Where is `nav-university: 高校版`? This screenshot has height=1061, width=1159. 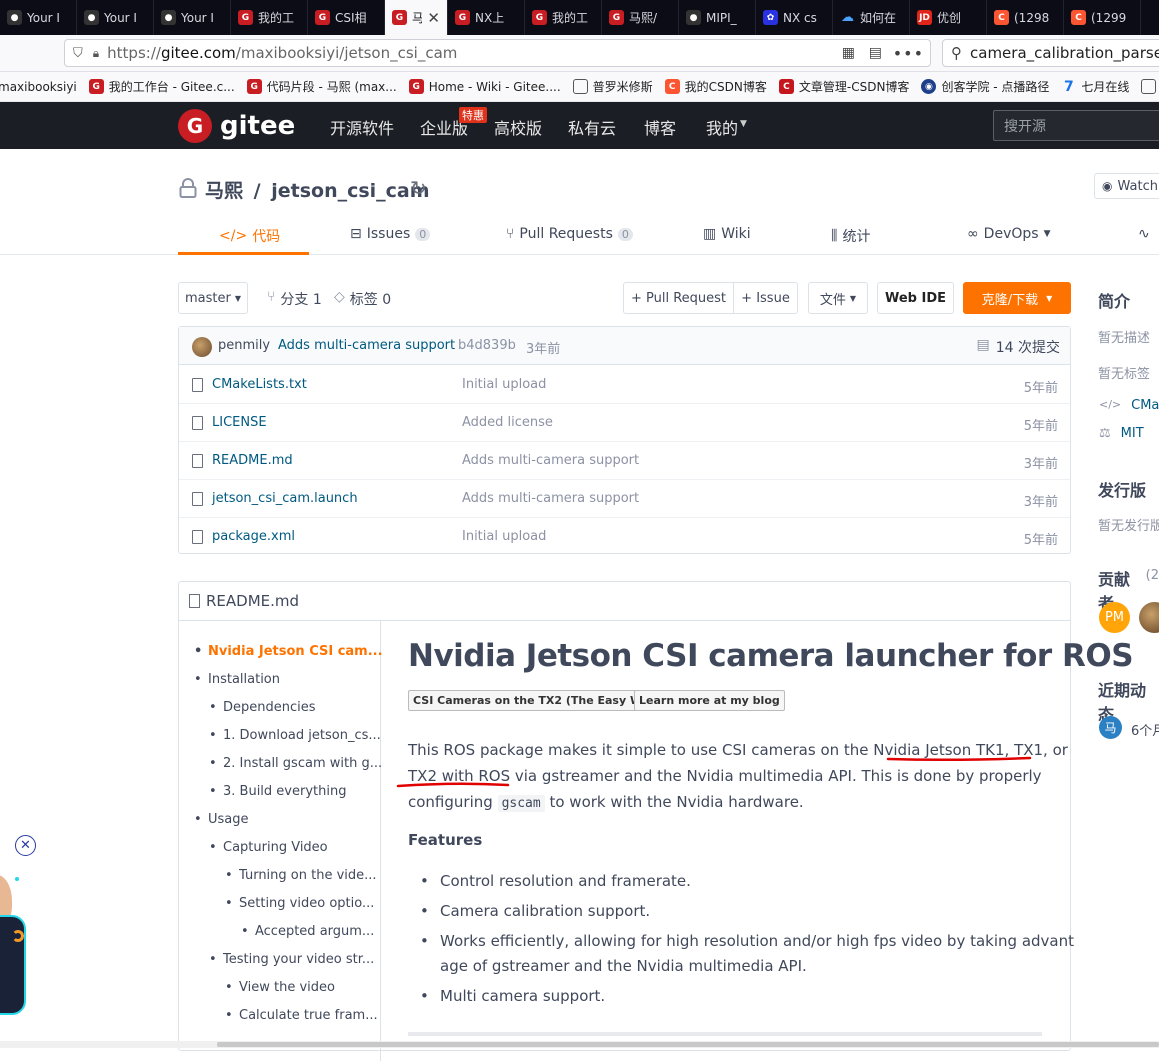 nav-university: 高校版 is located at coordinates (518, 127).